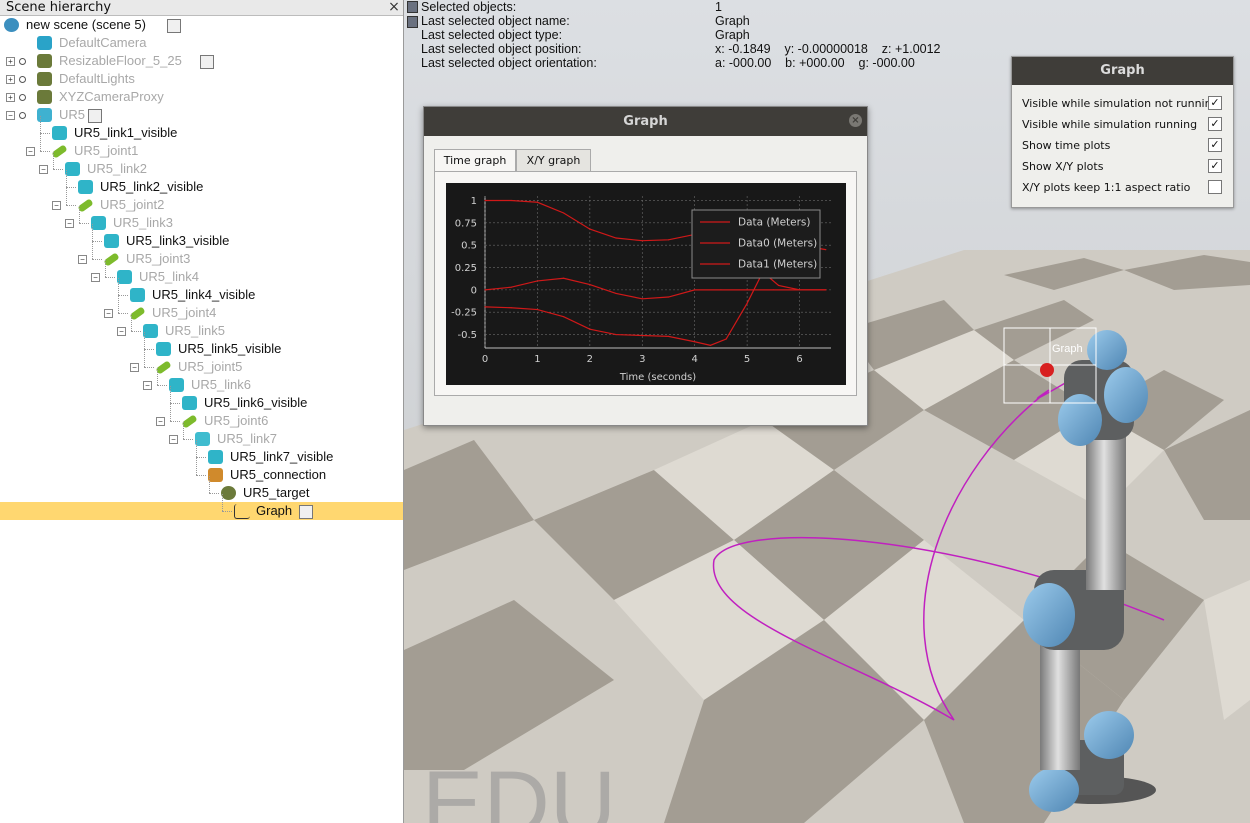  I want to click on graph-icon, so click(242, 511).